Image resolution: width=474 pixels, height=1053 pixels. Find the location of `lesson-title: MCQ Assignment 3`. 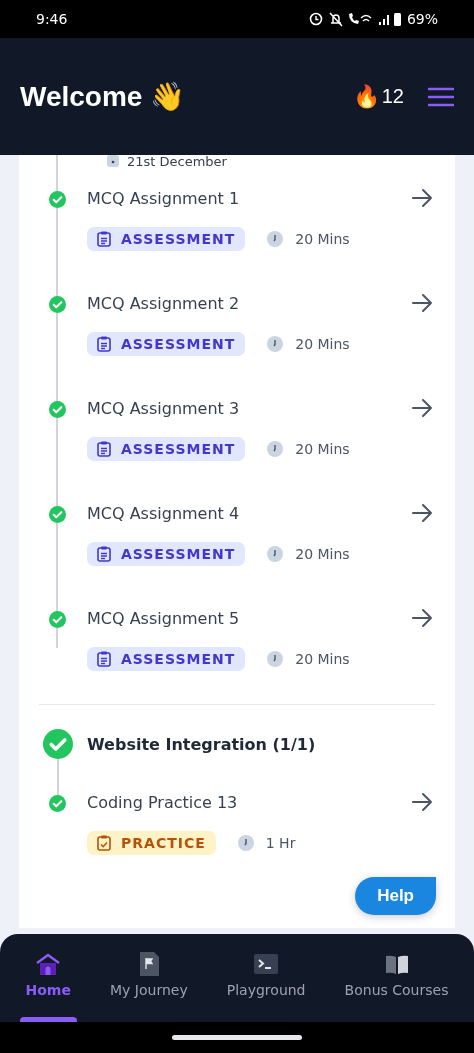

lesson-title: MCQ Assignment 3 is located at coordinates (163, 408).